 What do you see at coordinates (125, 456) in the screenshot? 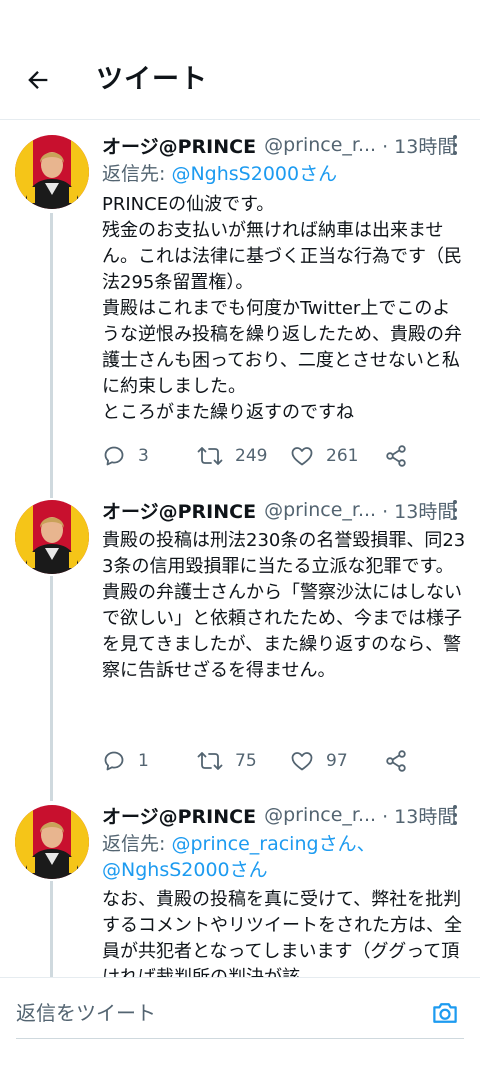
I see `reply-button: 3` at bounding box center [125, 456].